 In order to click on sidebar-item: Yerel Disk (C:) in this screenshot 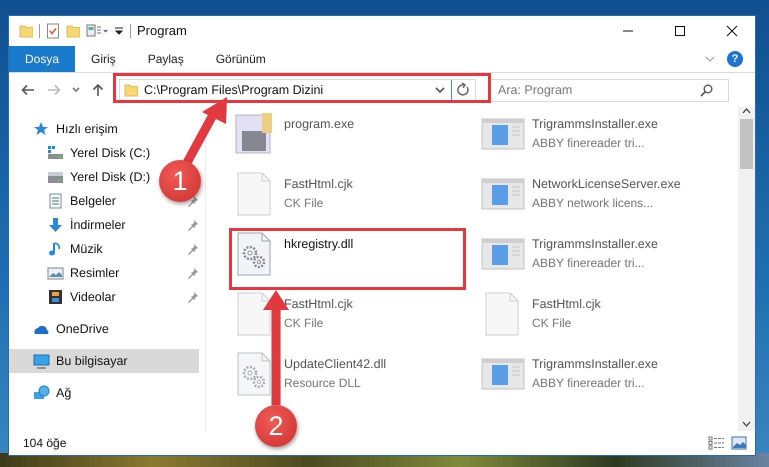, I will do `click(81, 153)`.